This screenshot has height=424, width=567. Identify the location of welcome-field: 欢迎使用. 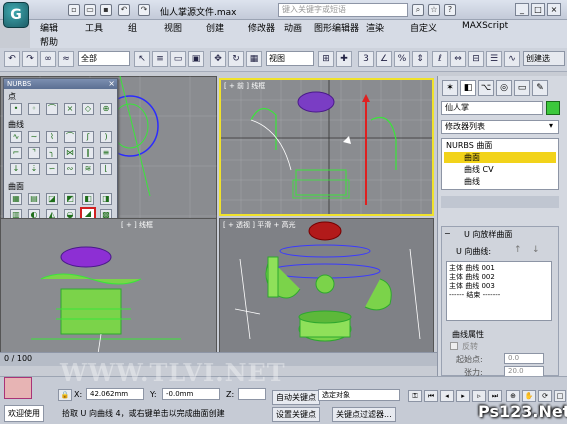
(24, 413).